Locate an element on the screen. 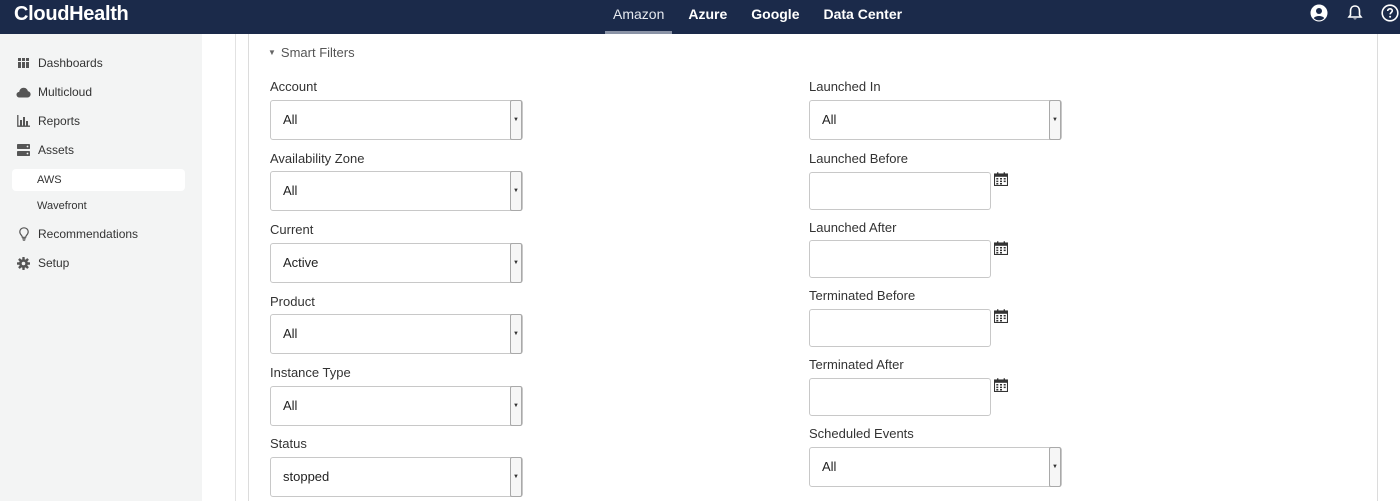 The width and height of the screenshot is (1400, 501). sidebar-item-dashboards: Dashboards is located at coordinates (59, 63).